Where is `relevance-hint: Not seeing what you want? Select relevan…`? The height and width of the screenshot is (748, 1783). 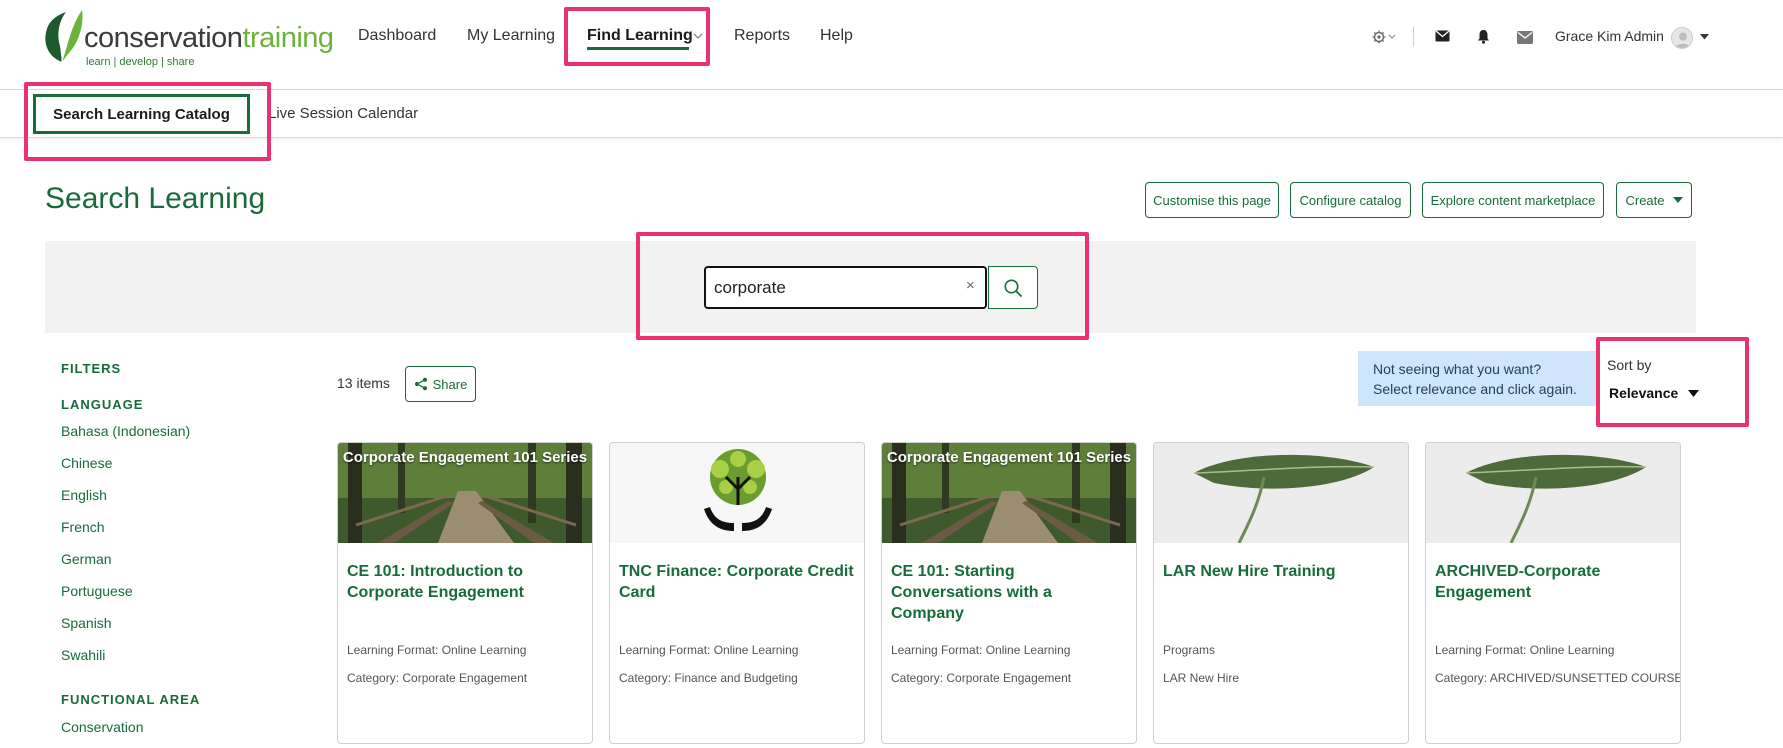
relevance-hint: Not seeing what you want? Select relevan… is located at coordinates (1478, 378).